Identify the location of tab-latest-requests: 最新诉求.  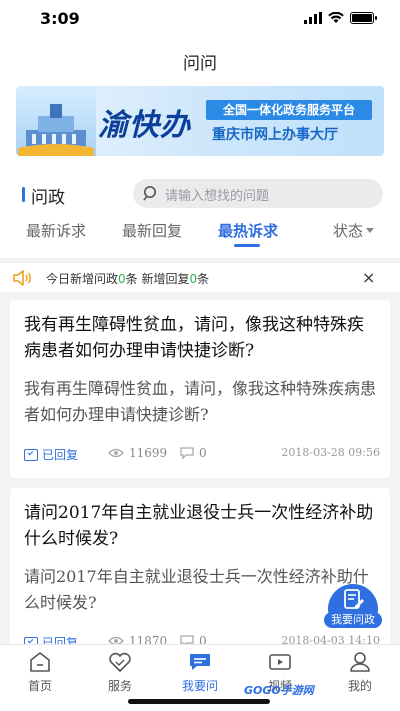
(56, 230).